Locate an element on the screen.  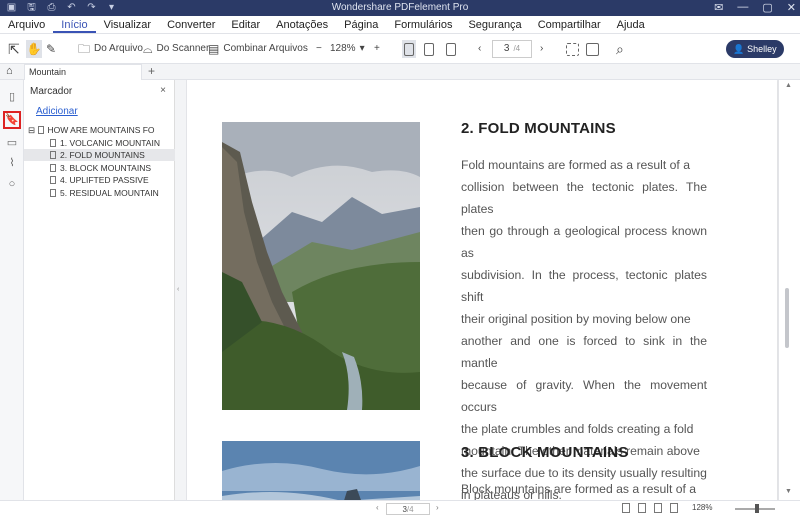
close-button: ✕ is located at coordinates (791, 7).